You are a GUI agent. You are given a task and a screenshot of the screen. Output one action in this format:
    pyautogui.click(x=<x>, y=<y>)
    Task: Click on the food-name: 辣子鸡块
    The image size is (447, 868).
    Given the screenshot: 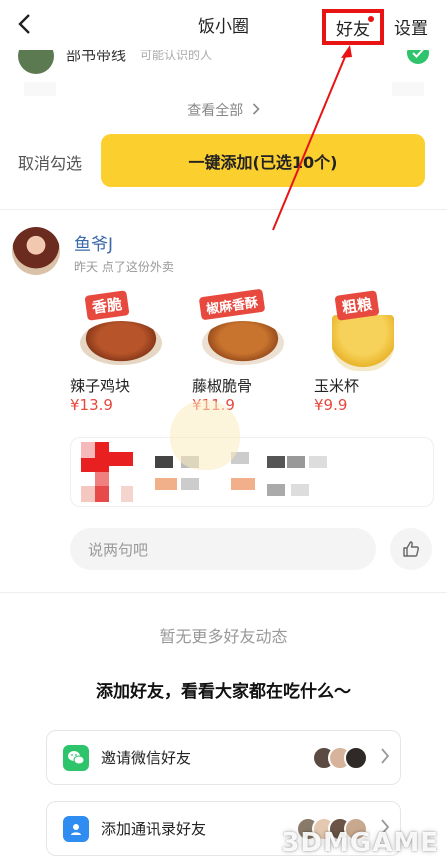 What is the action you would take?
    pyautogui.click(x=100, y=386)
    